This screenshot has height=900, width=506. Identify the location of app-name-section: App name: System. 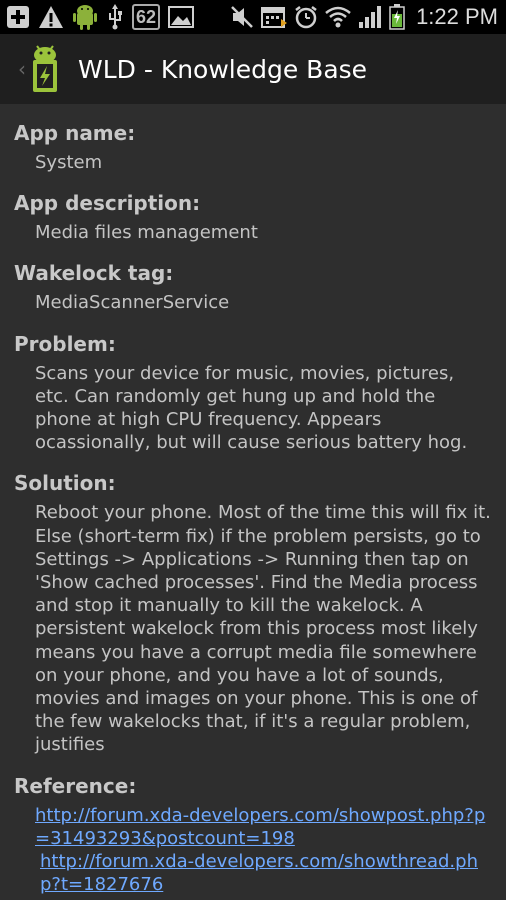
(253, 147).